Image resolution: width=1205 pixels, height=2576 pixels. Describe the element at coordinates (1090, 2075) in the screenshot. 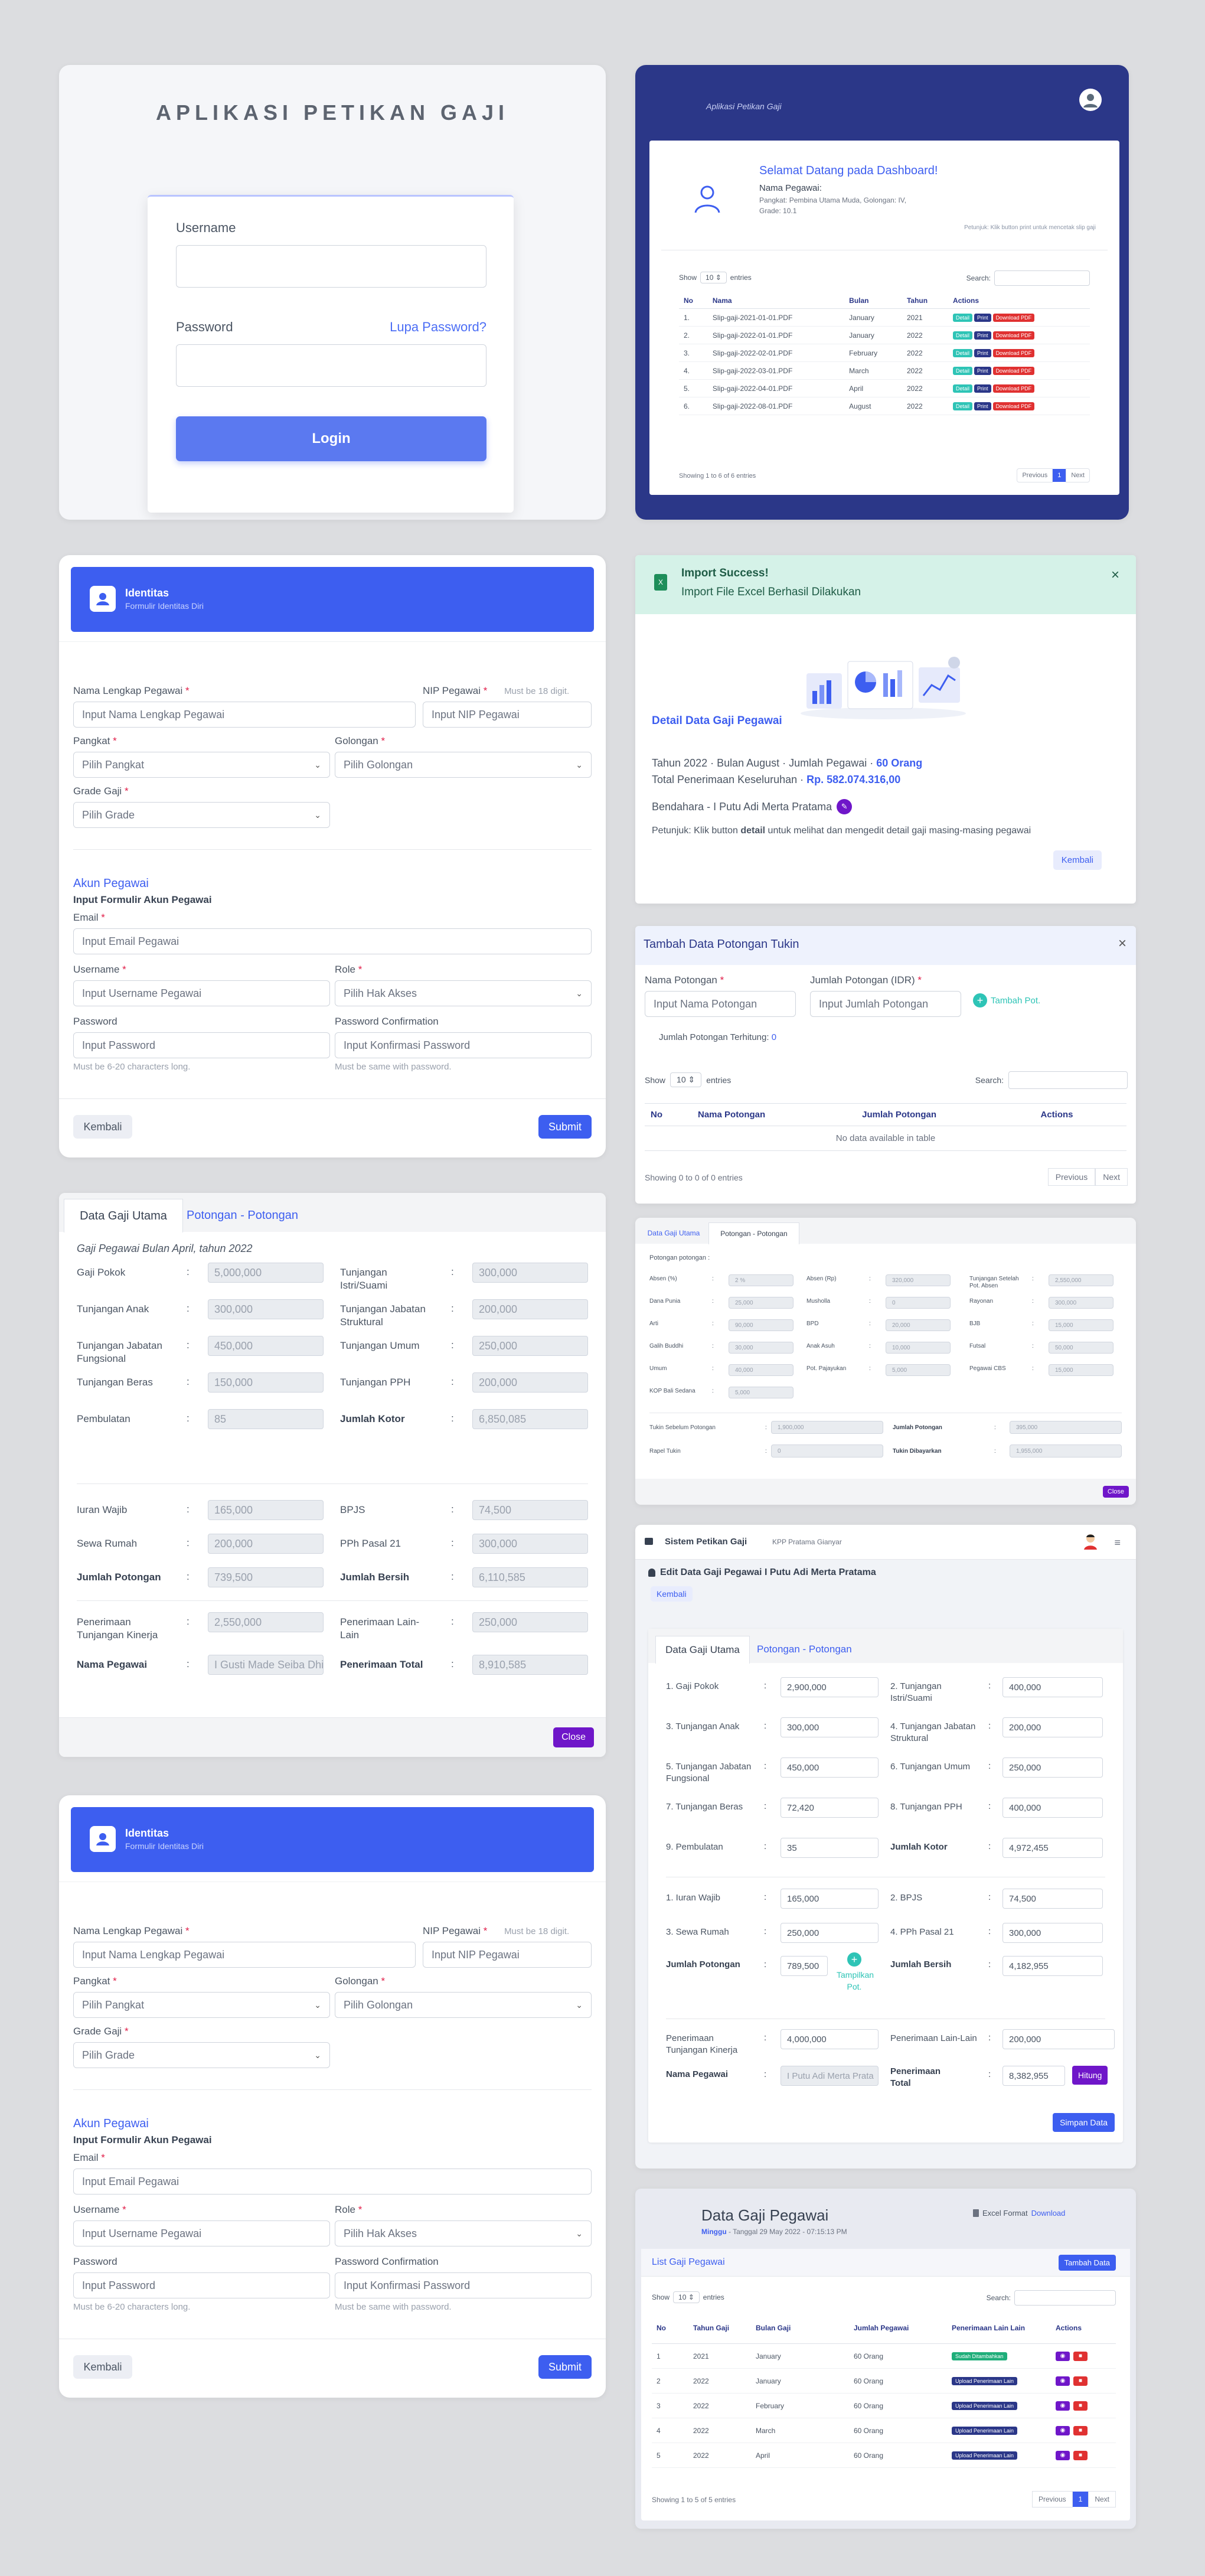

I see `hitung-button: Hitung` at that location.